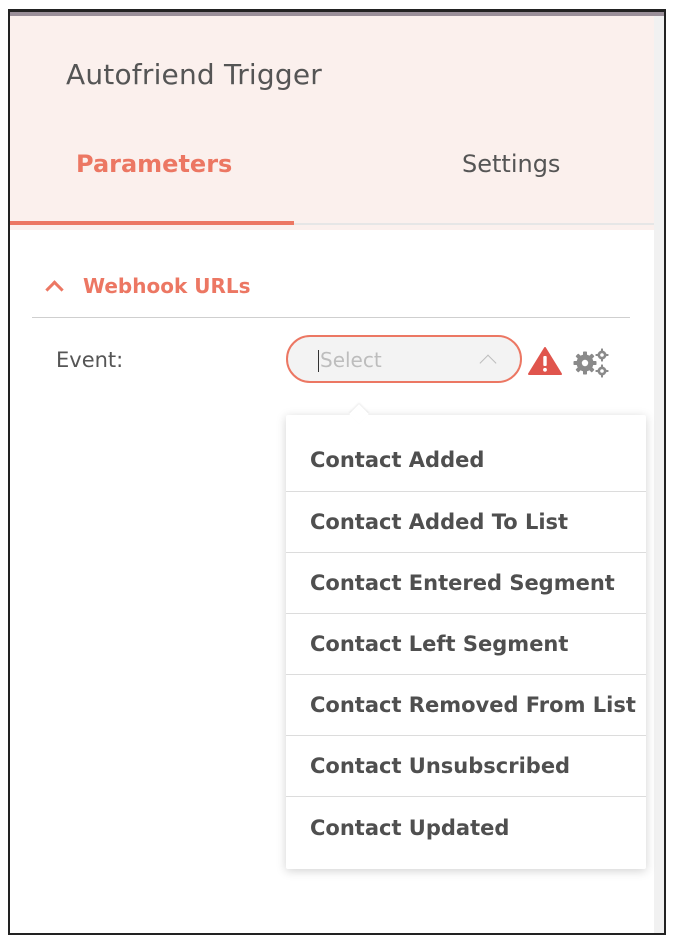 This screenshot has height=946, width=680. I want to click on scrollbar-track, so click(659, 474).